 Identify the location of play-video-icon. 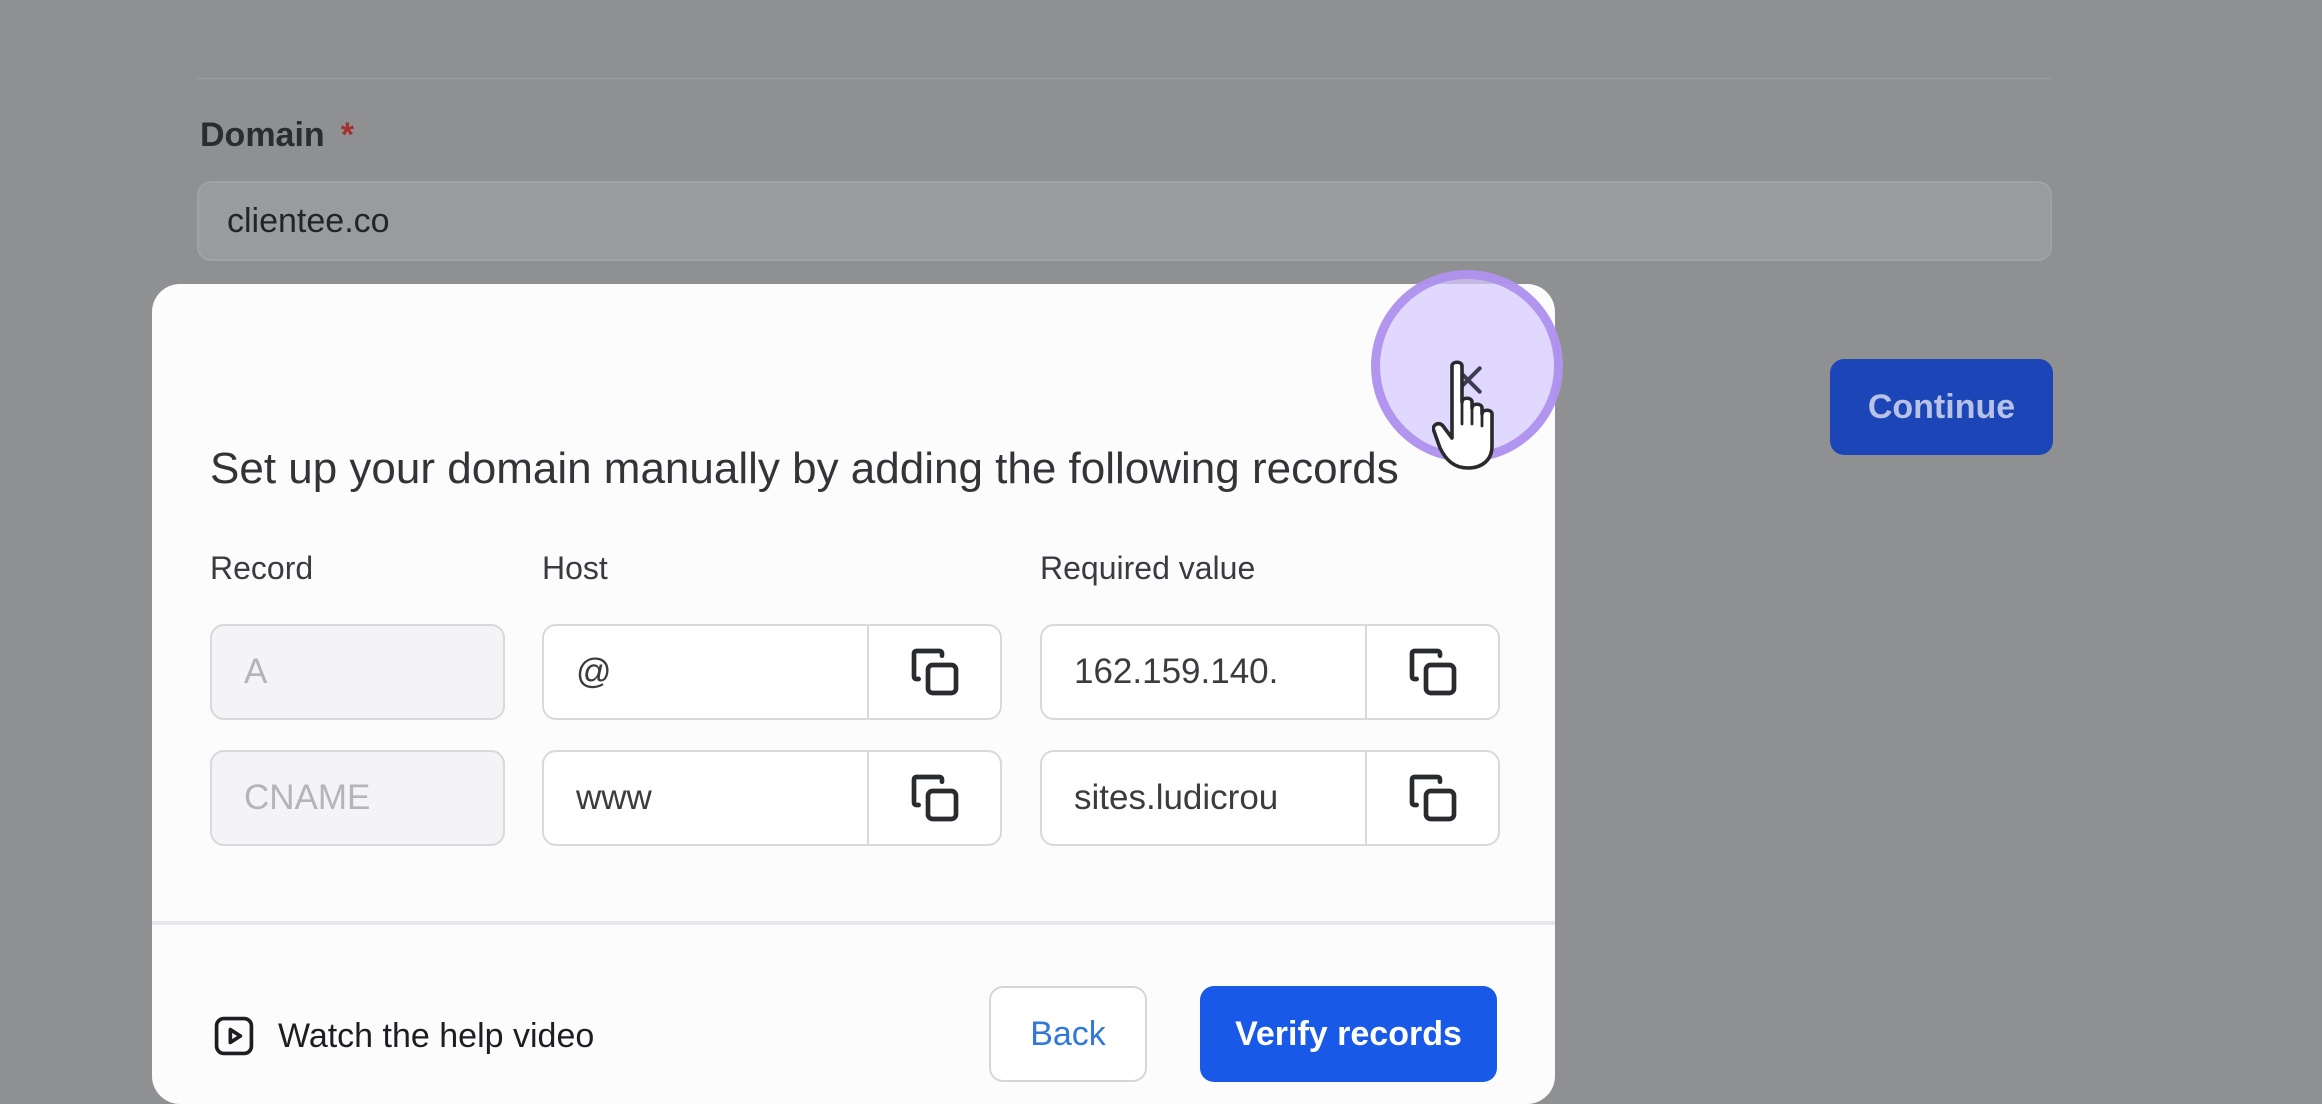
(234, 1036).